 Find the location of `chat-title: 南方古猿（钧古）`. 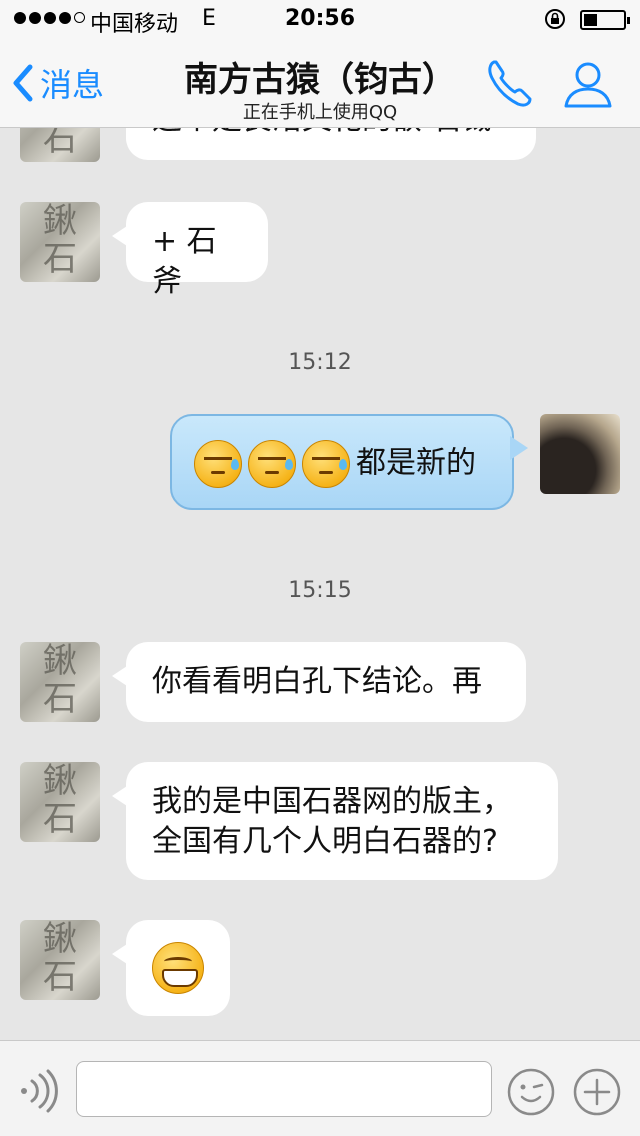

chat-title: 南方古猿（钧古） is located at coordinates (320, 80).